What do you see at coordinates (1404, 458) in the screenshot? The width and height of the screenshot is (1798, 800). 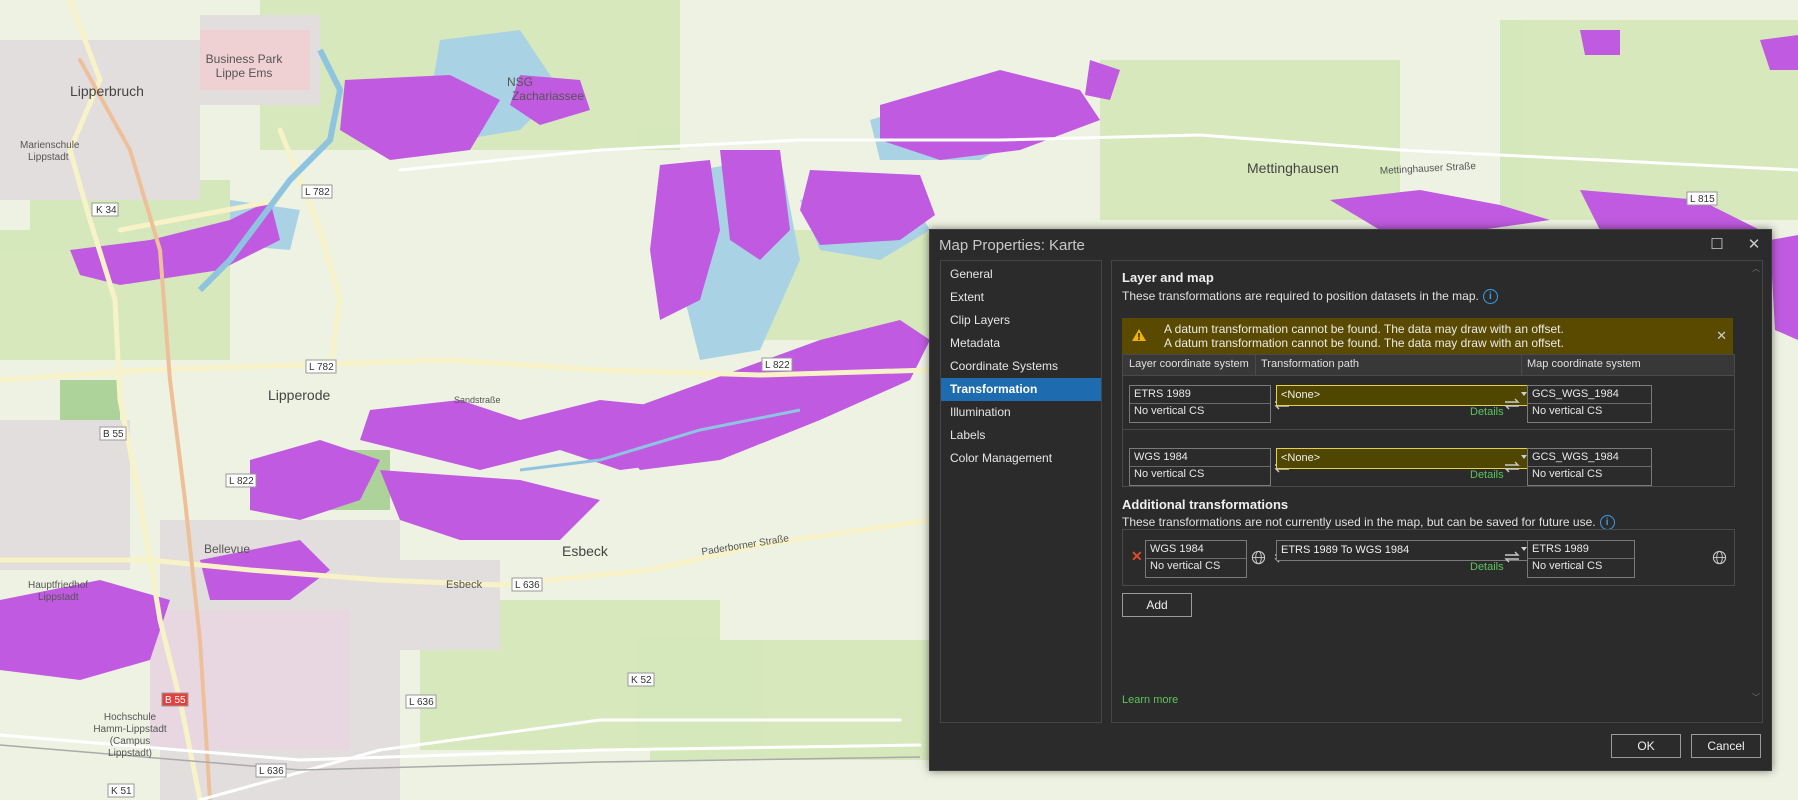 I see `row2-path-dropdown: <None>` at bounding box center [1404, 458].